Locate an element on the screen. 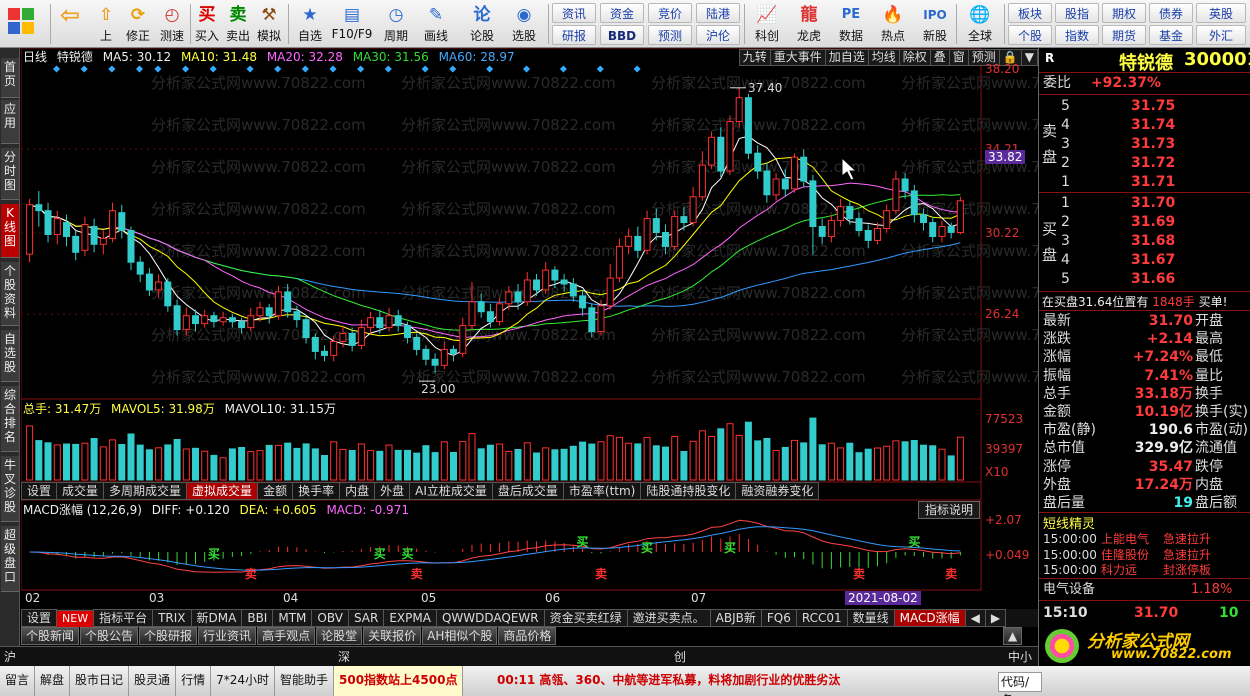 This screenshot has width=1250, height=696. hk-connect-button: 陆港 is located at coordinates (718, 13).